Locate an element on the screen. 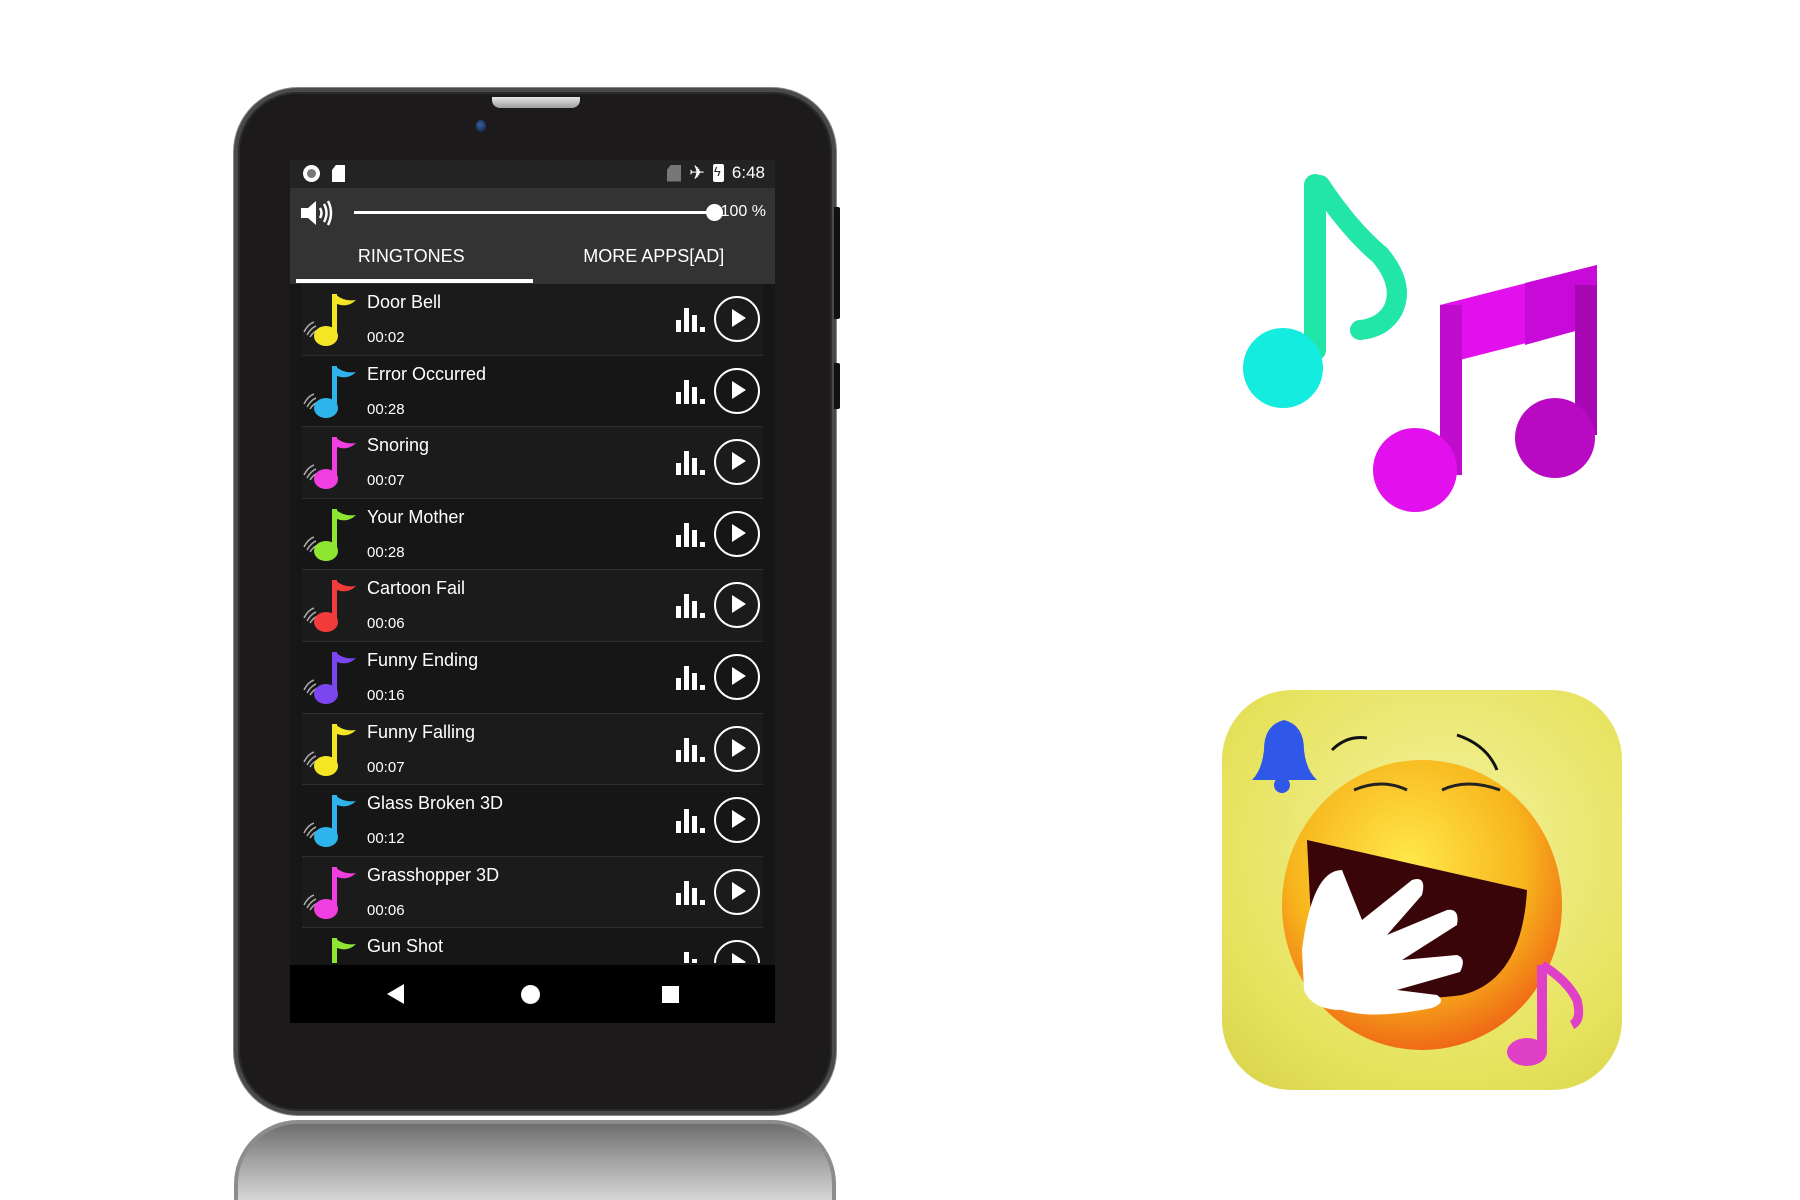  bell-icon is located at coordinates (1284, 756).